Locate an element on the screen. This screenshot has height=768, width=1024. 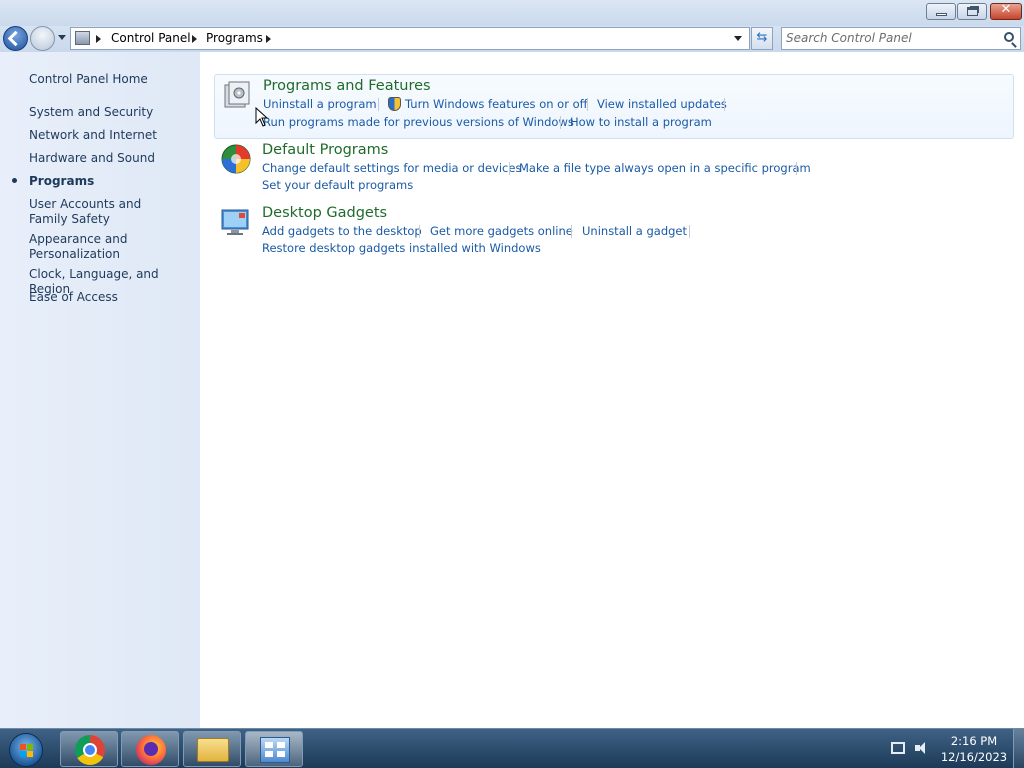
minimize-button is located at coordinates (941, 11).